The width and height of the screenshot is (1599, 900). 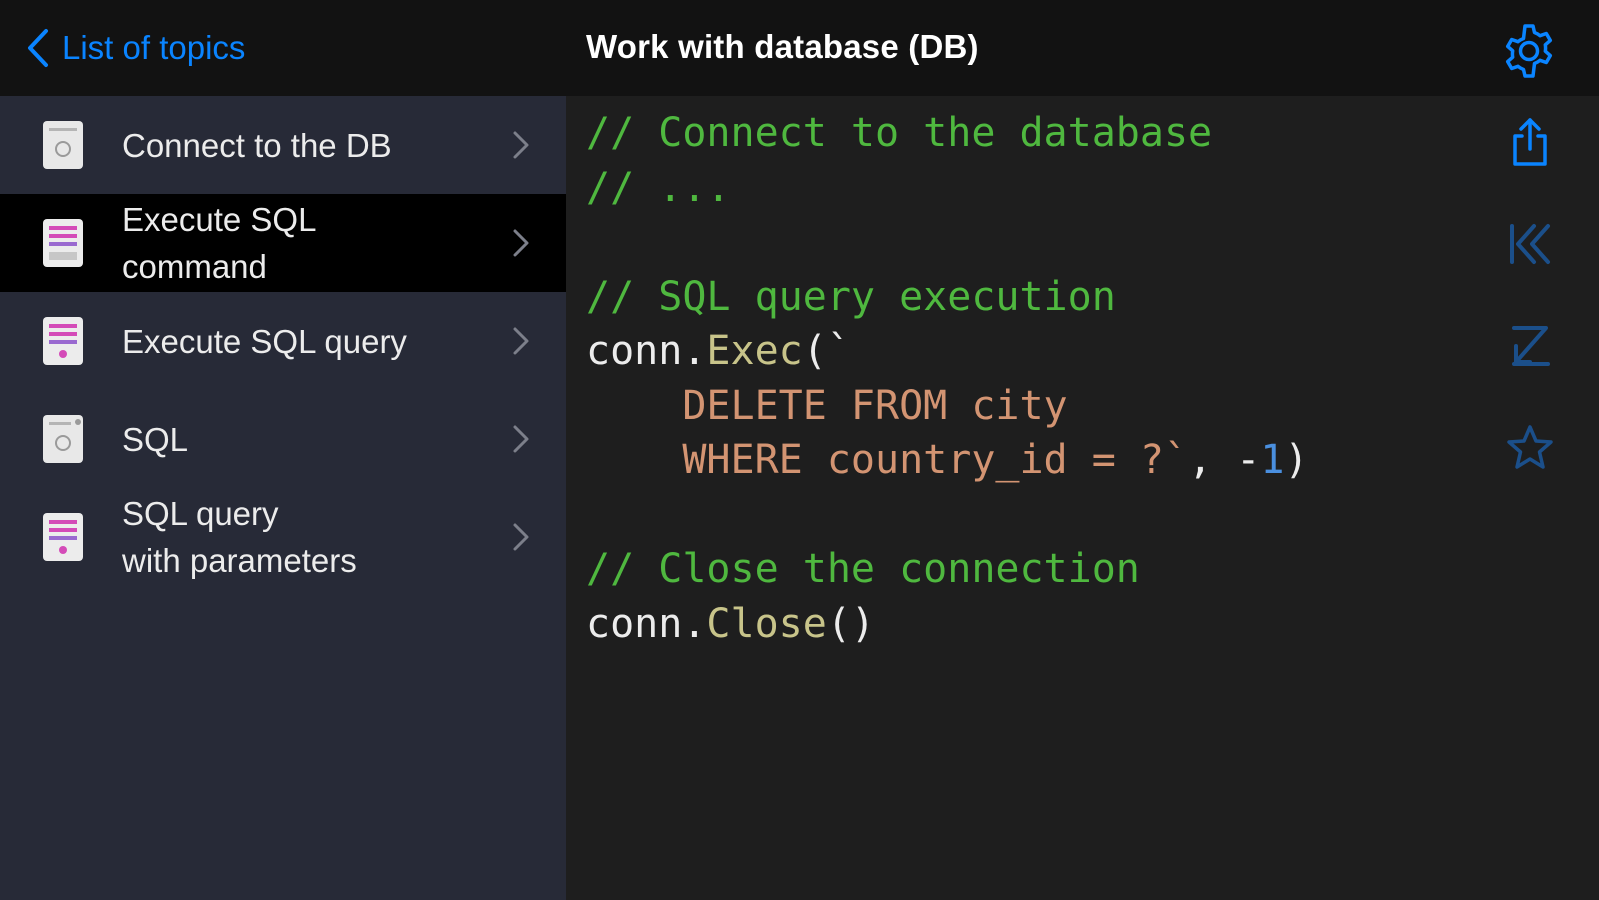 I want to click on topic-item-connect-db: Connect to the DB, so click(x=283, y=145).